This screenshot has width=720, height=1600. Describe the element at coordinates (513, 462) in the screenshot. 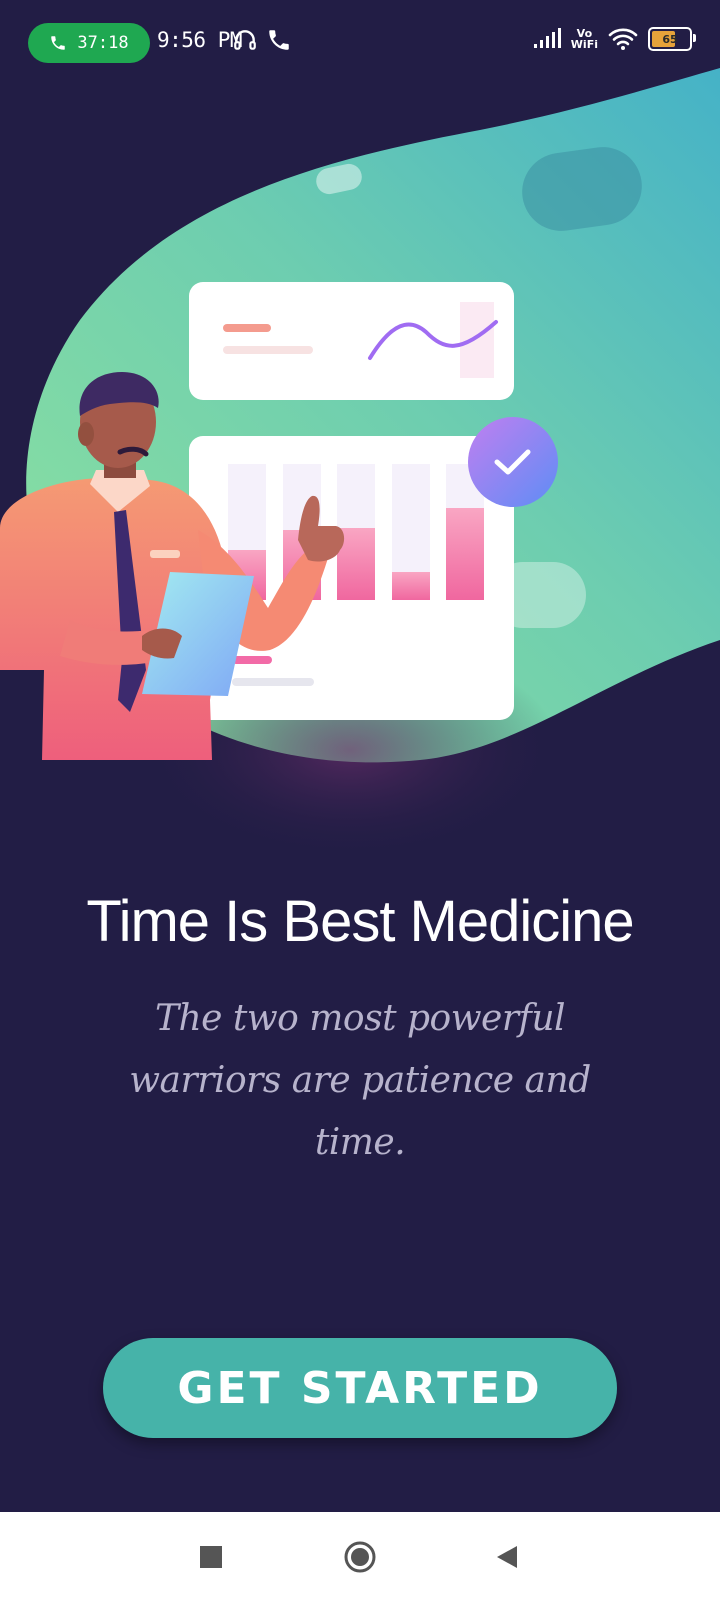

I see `check-badge-icon` at that location.